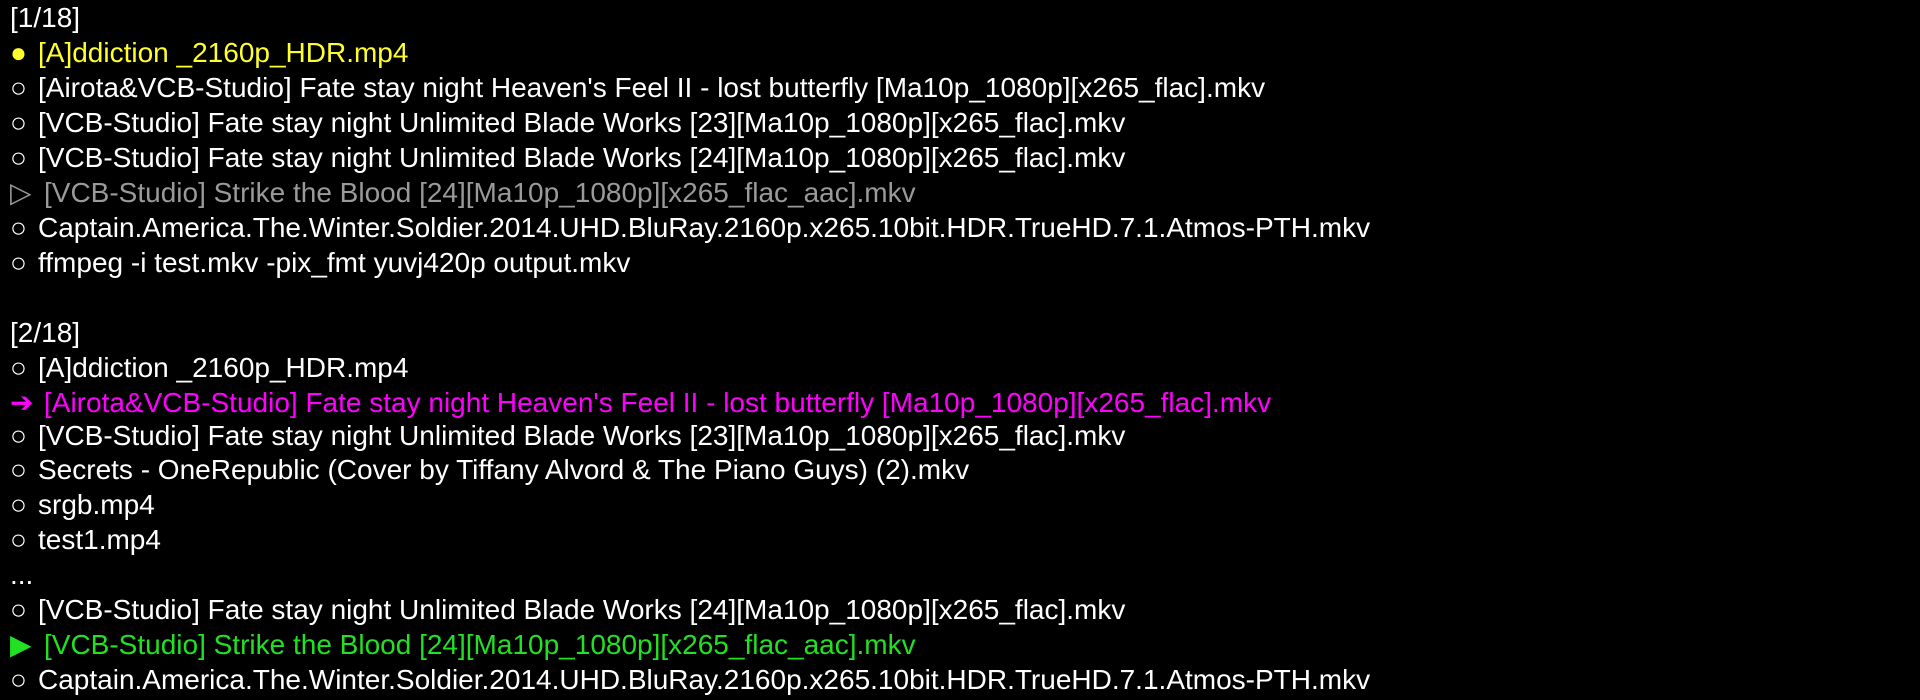  I want to click on playlist-item: ○ srgb.mp4, so click(960, 504).